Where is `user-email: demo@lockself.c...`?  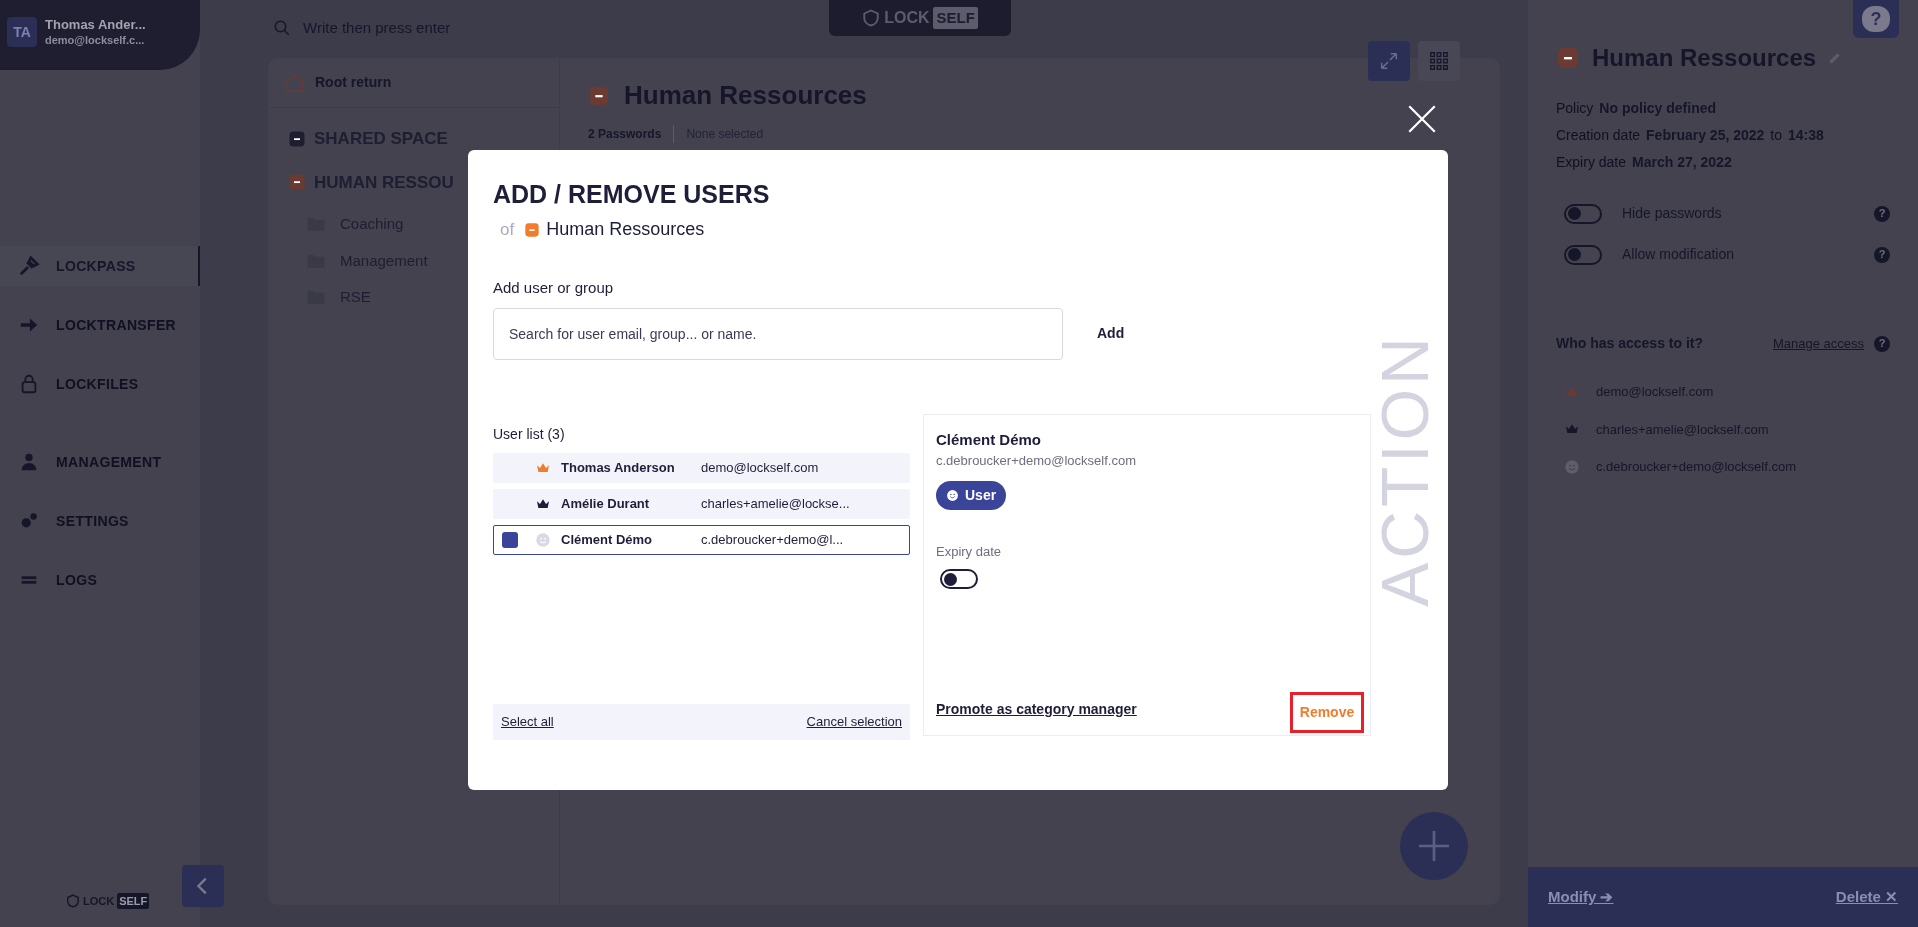
user-email: demo@lockself.c... is located at coordinates (95, 40).